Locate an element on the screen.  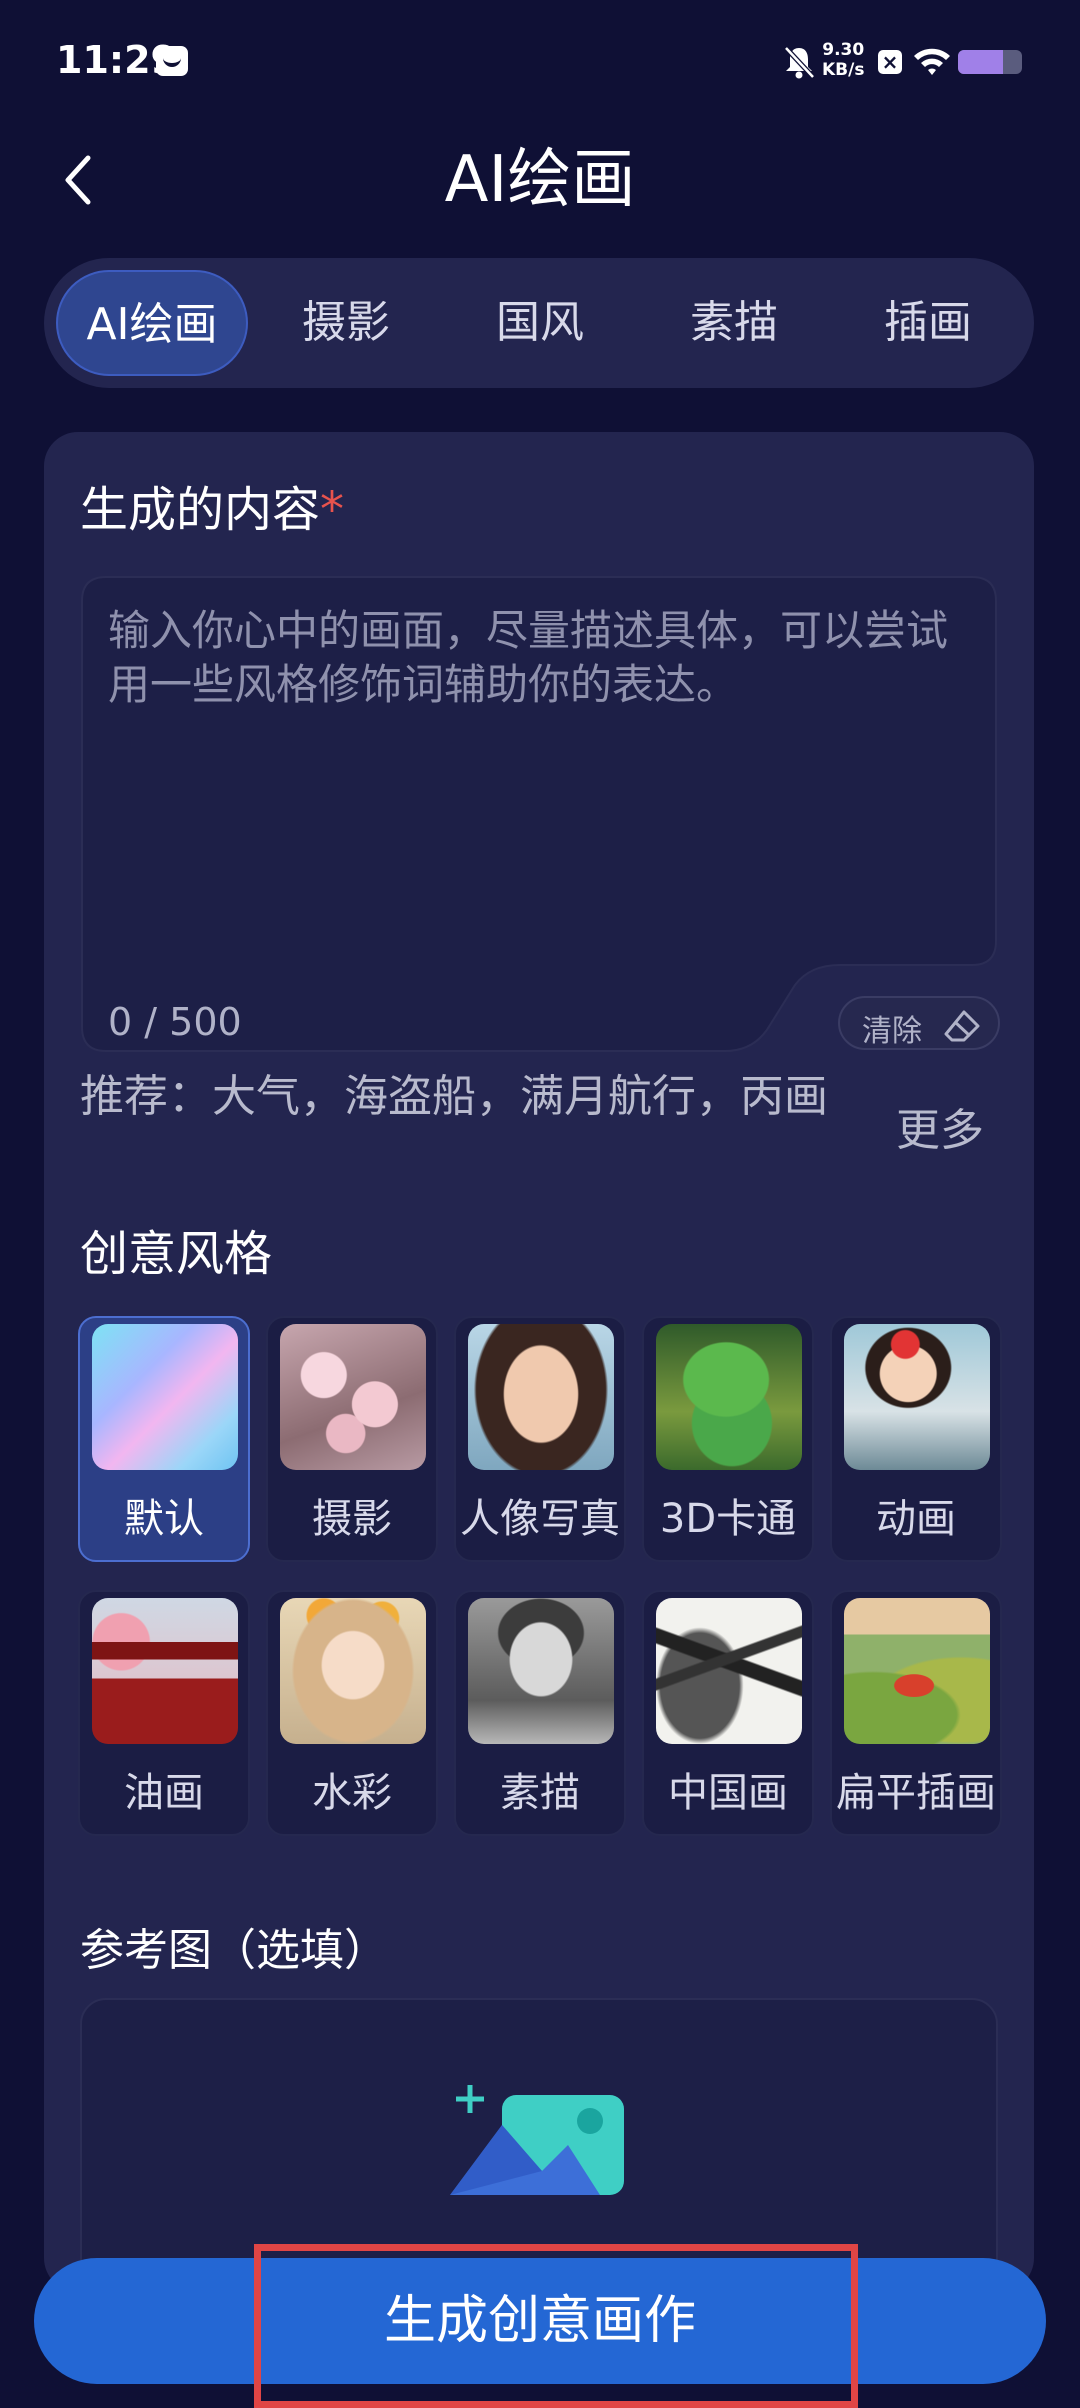
char-counter: 0 / 500 is located at coordinates (175, 1022).